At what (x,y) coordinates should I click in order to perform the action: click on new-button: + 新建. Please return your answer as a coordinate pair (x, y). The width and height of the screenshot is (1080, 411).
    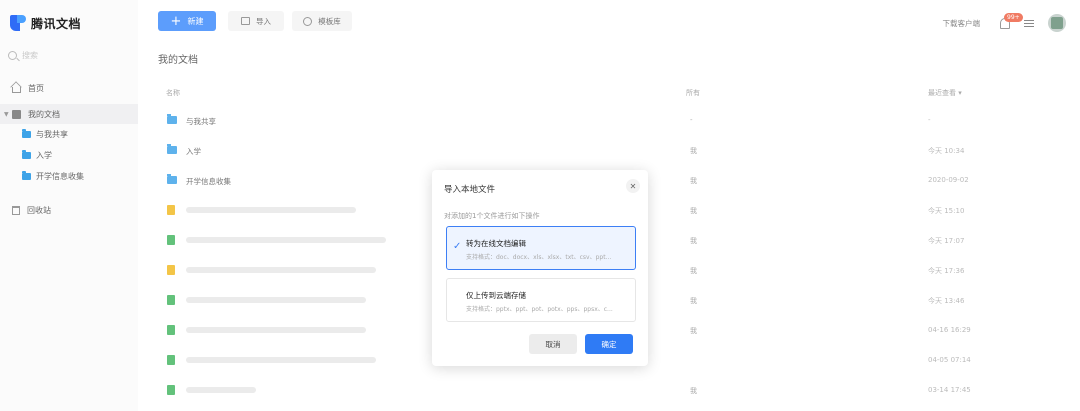
    Looking at the image, I should click on (187, 21).